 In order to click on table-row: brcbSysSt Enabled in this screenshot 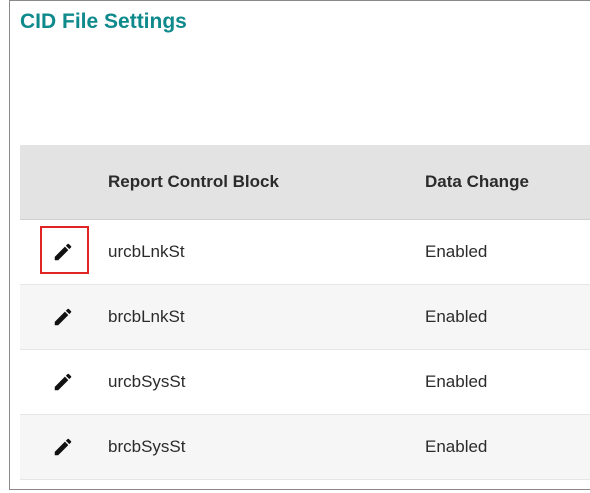, I will do `click(305, 447)`.